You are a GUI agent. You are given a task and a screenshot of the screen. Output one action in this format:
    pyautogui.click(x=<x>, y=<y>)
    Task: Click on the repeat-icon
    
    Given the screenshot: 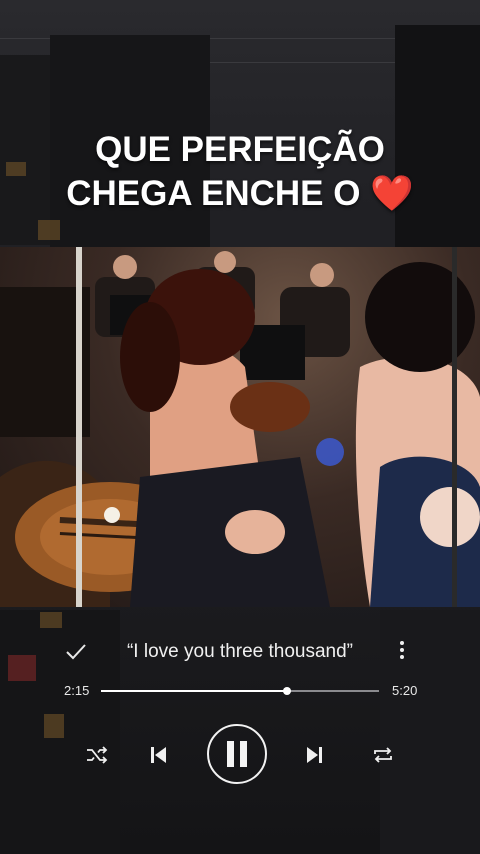 What is the action you would take?
    pyautogui.click(x=383, y=755)
    